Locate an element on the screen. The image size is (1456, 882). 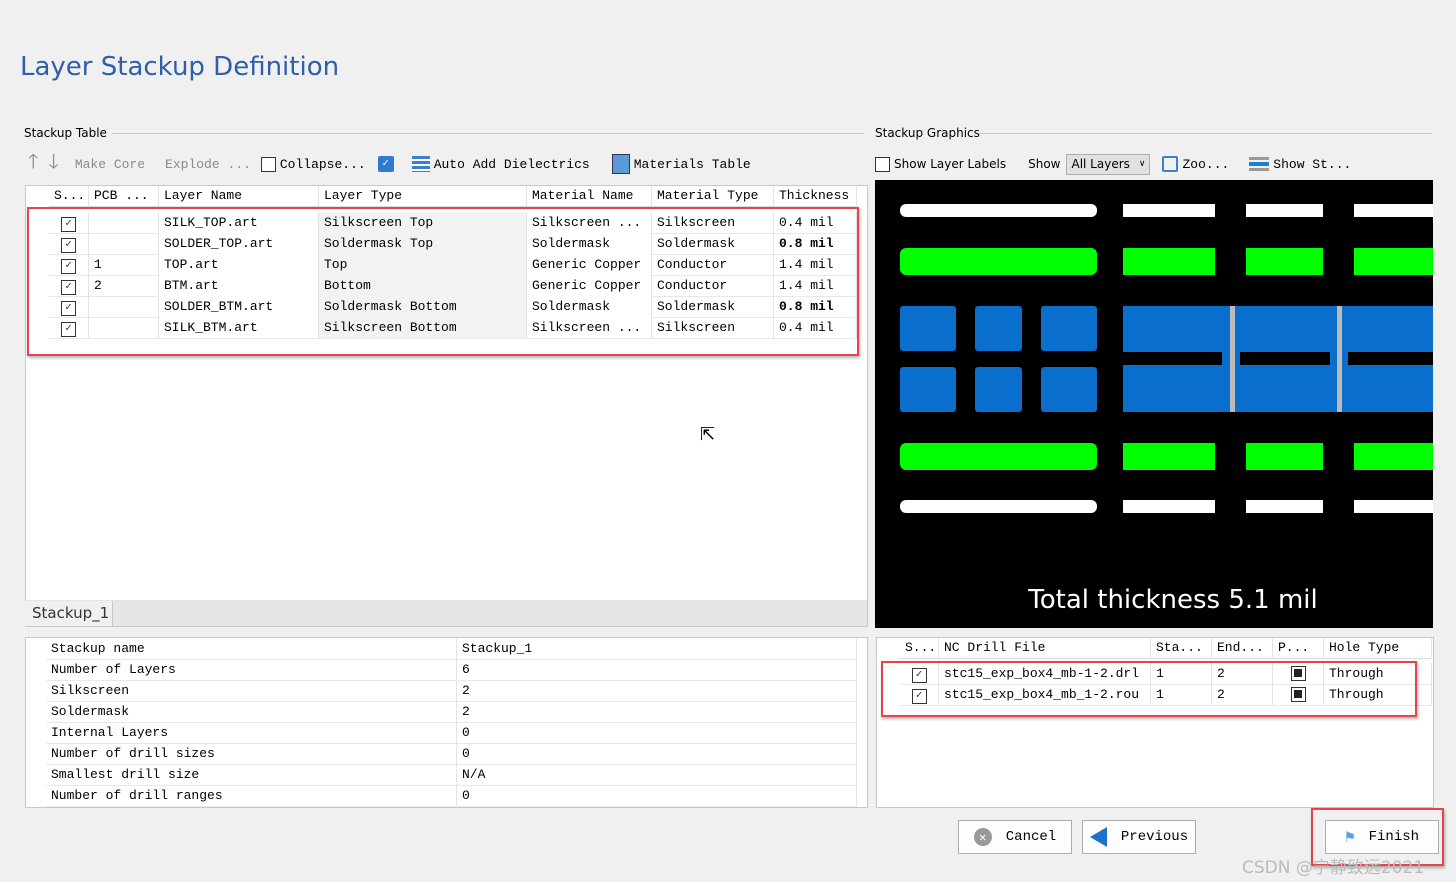
property-row: Internal Layers 0 is located at coordinates (451, 733).